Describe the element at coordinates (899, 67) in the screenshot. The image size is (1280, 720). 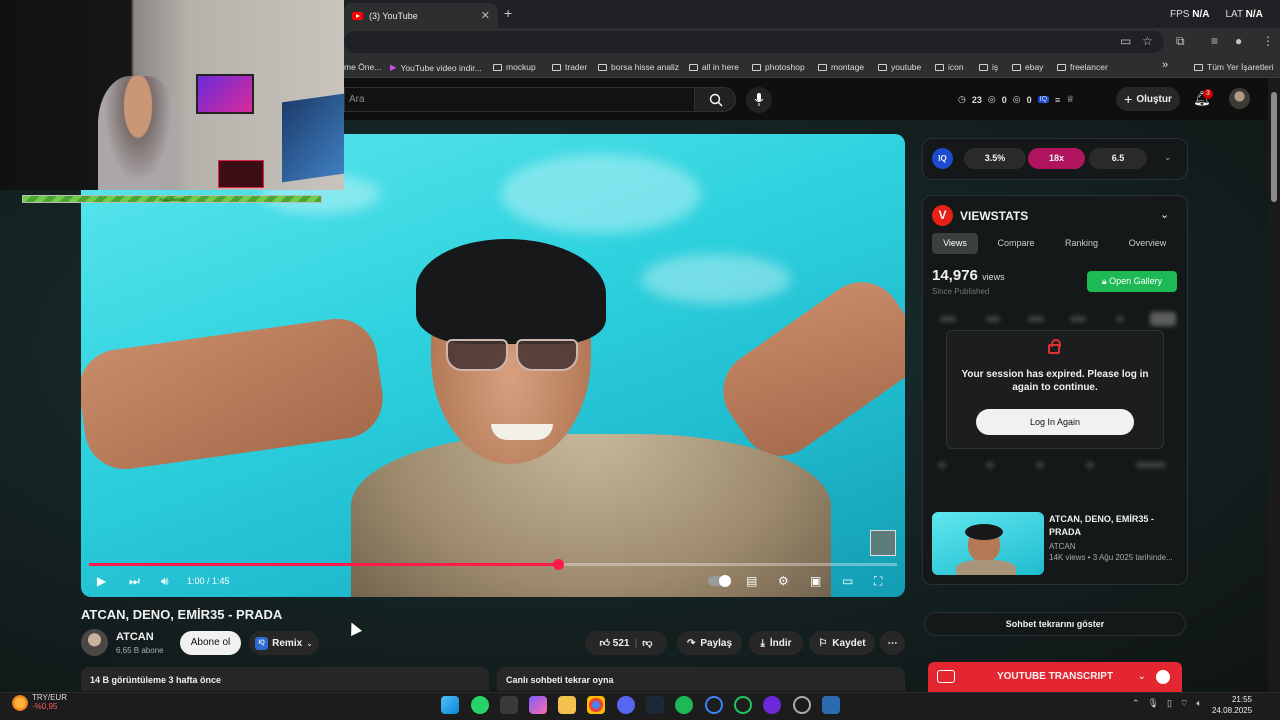
I see `bookmark-folder: youtube` at that location.